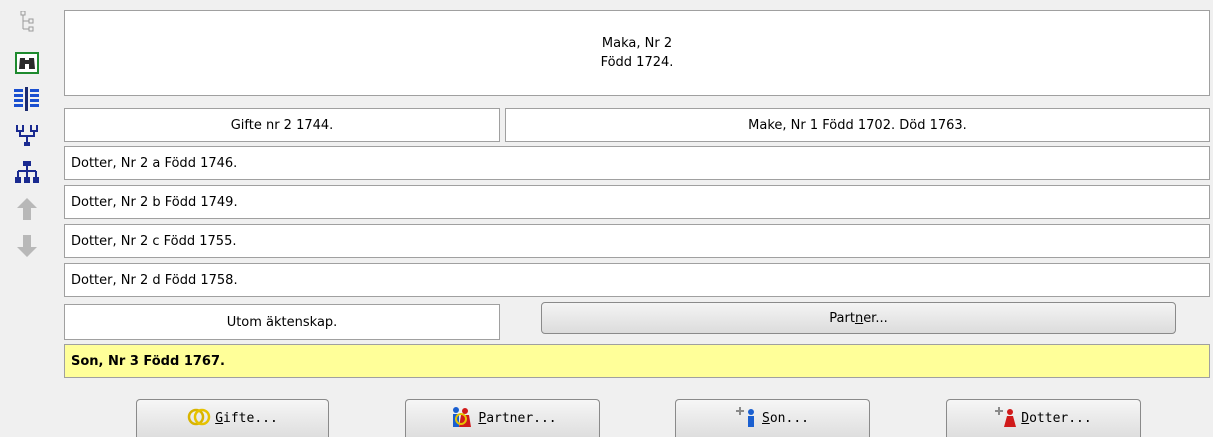 This screenshot has height=437, width=1213. What do you see at coordinates (482, 418) in the screenshot?
I see `partner-accel: P` at bounding box center [482, 418].